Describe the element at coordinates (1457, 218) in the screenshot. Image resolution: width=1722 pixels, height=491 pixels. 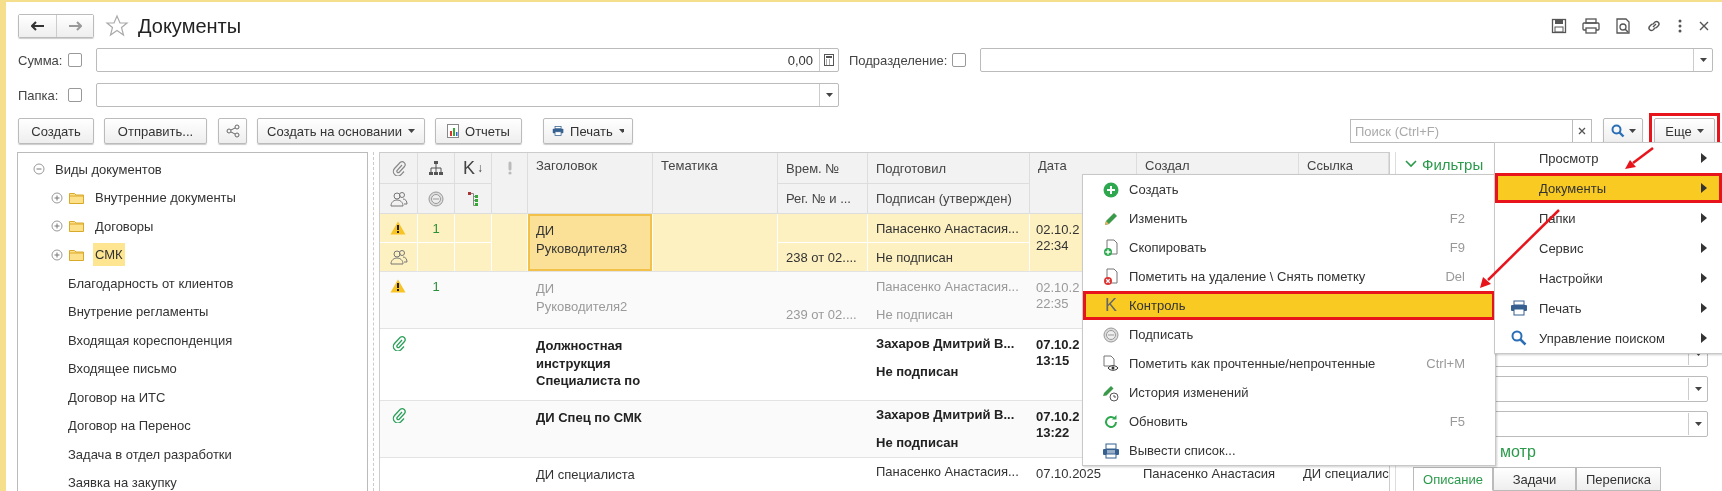
I see `shortcut-label: F2` at that location.